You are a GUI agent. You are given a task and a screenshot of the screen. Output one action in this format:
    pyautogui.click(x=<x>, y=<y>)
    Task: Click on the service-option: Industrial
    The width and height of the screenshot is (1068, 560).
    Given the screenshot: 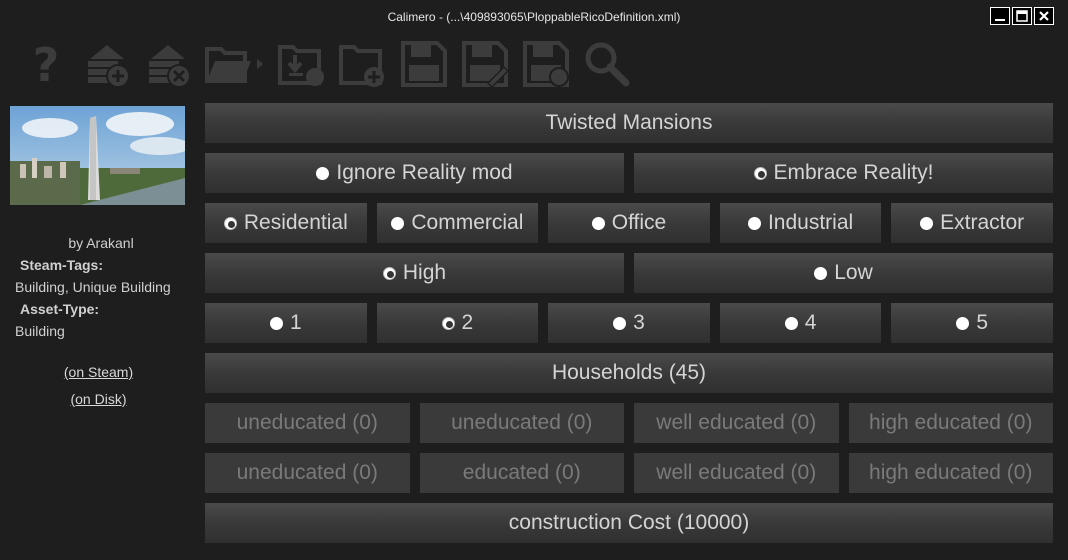 What is the action you would take?
    pyautogui.click(x=800, y=223)
    